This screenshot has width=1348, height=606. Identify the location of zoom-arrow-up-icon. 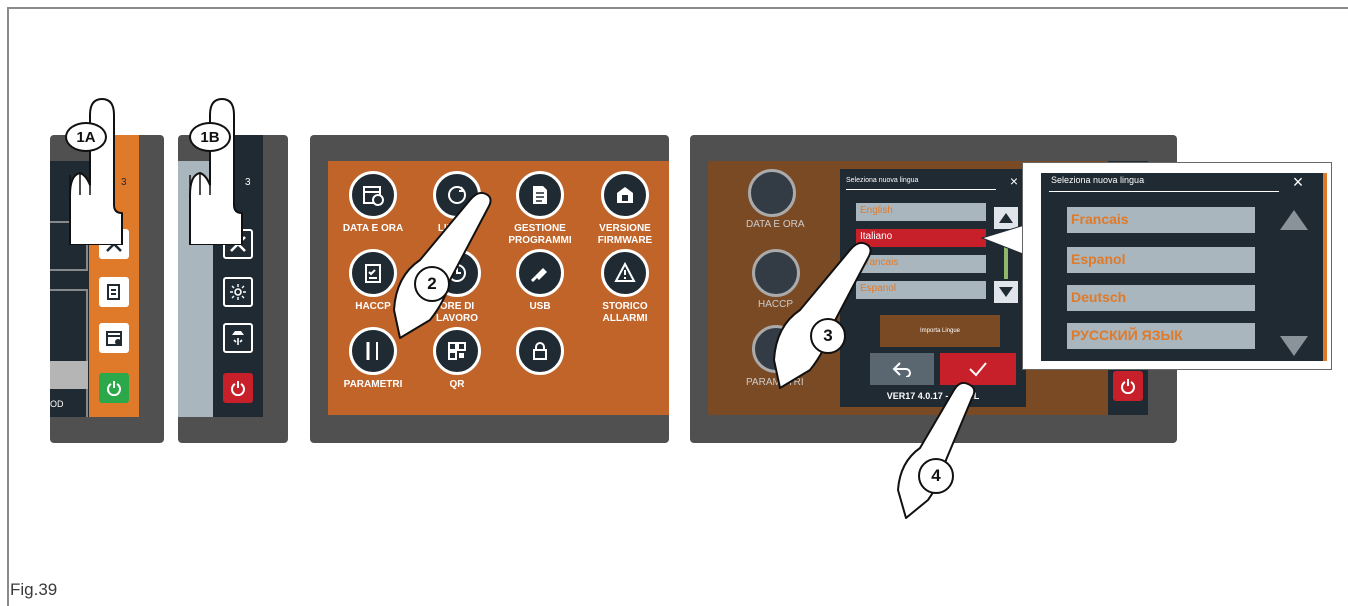
(1294, 220).